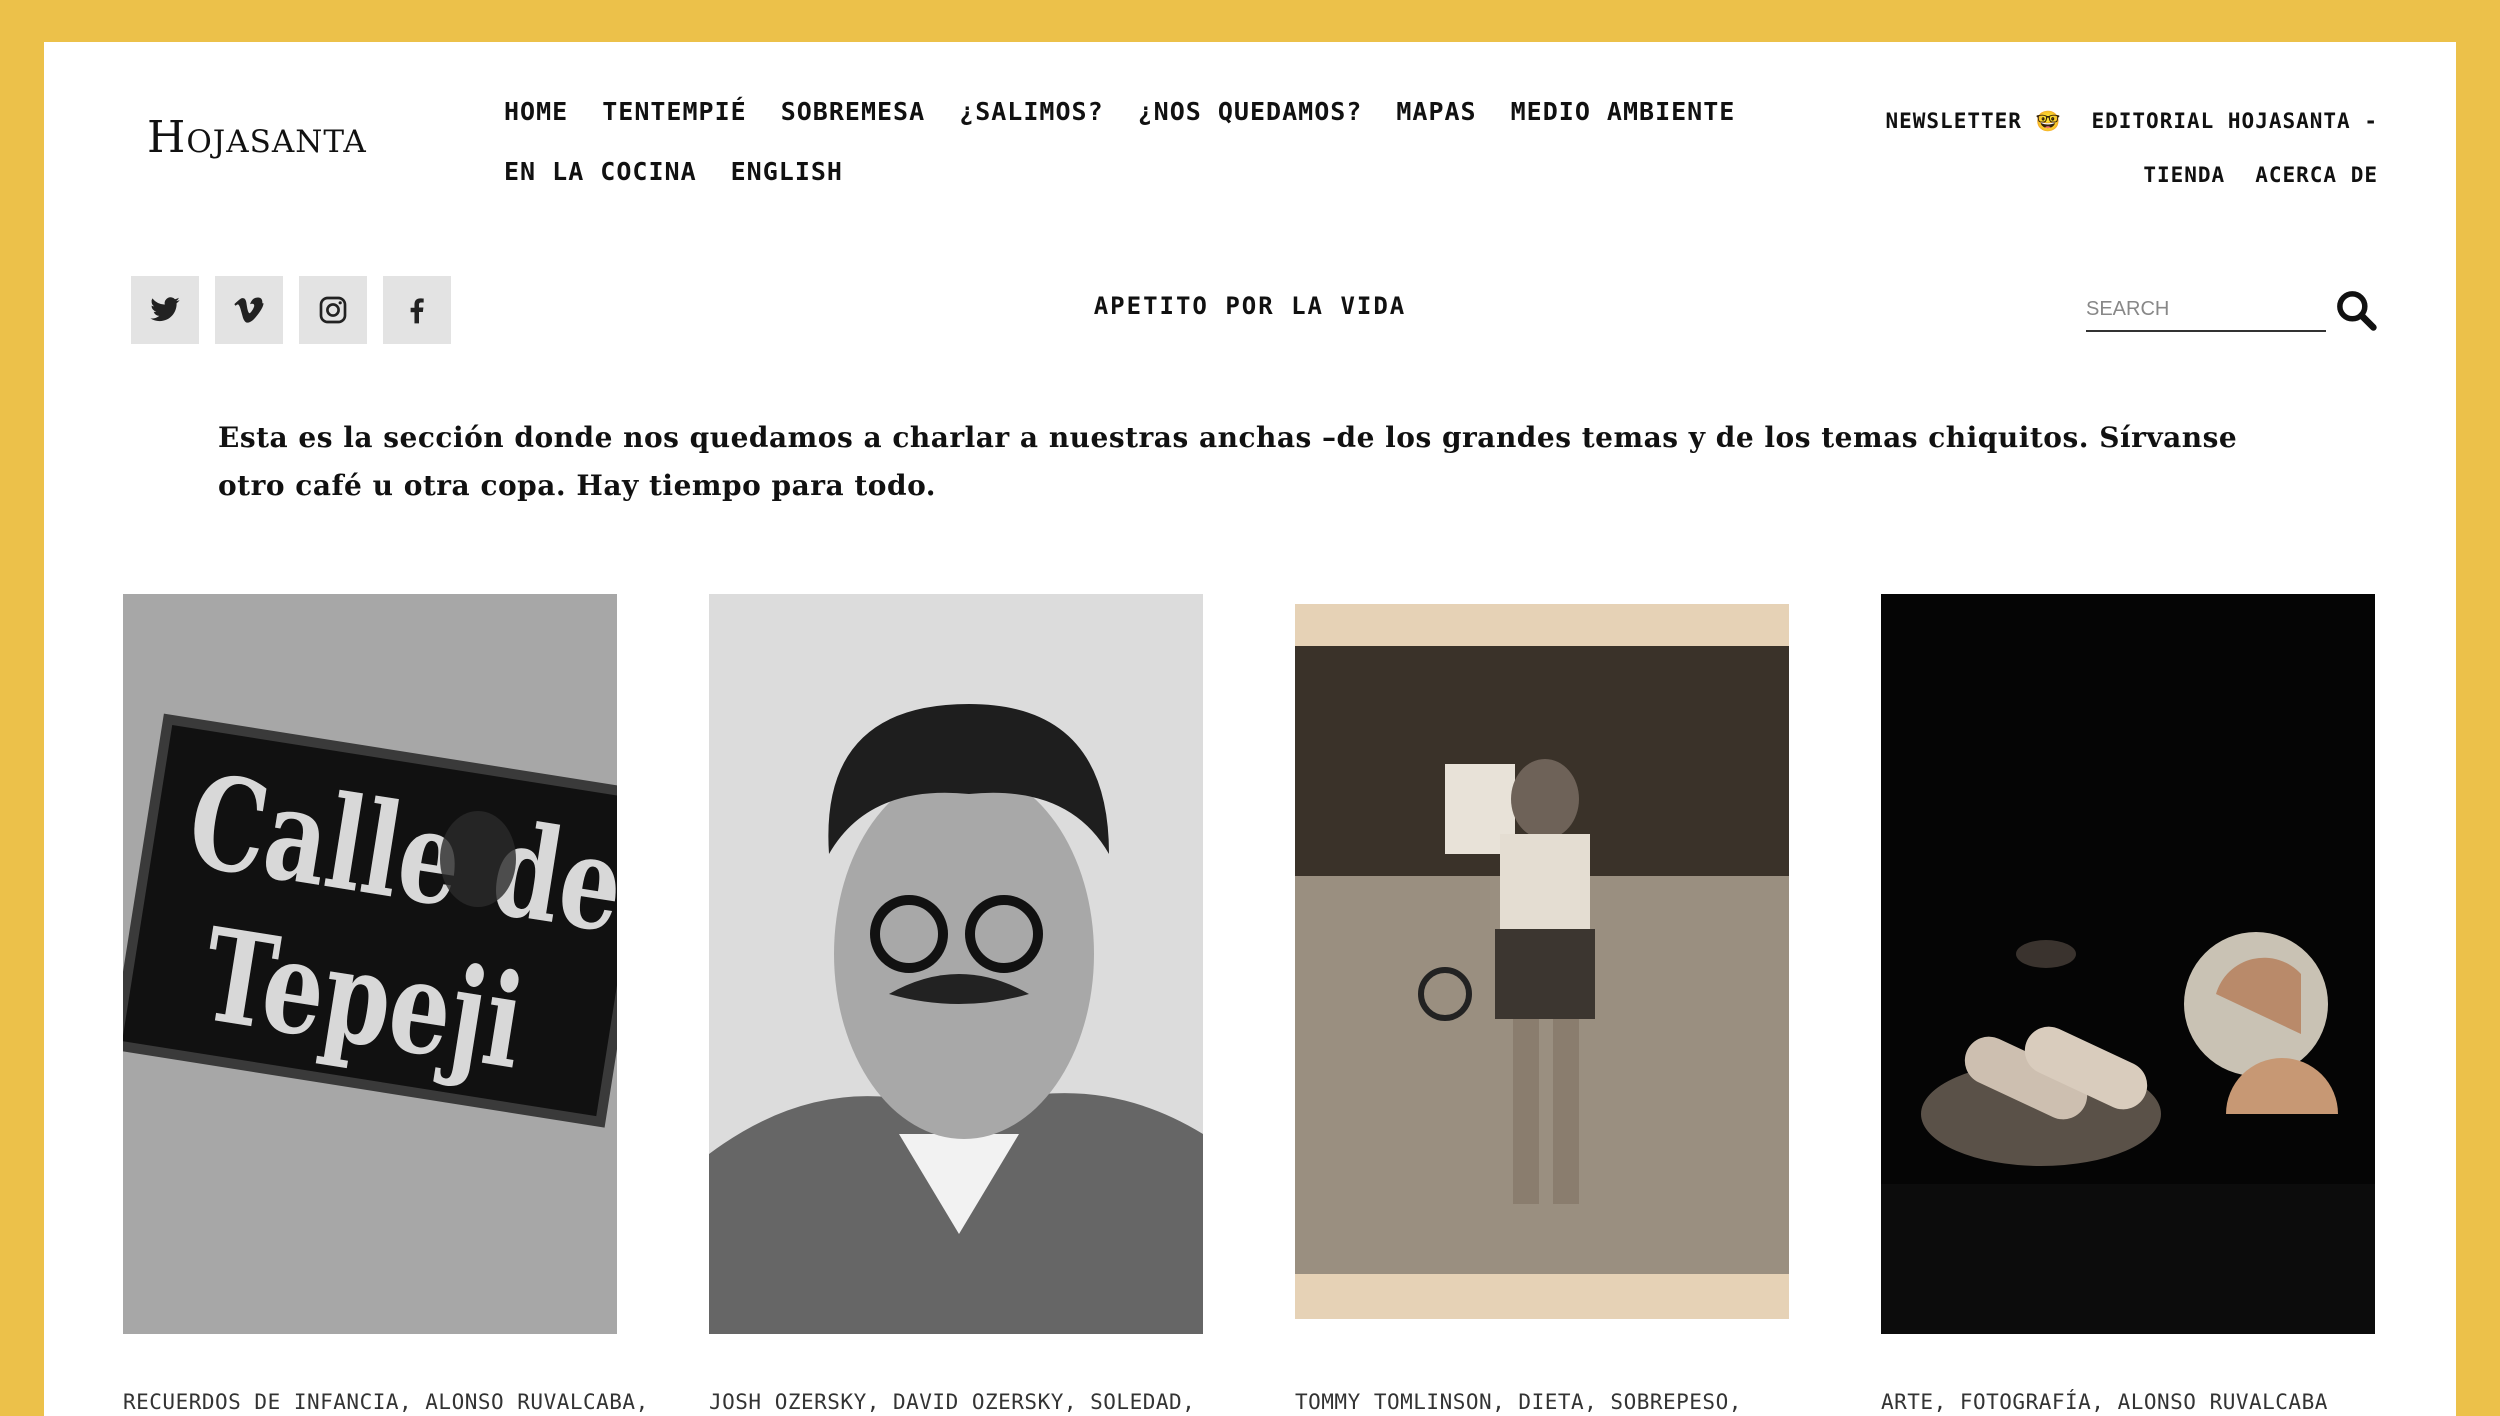 This screenshot has height=1416, width=2500. Describe the element at coordinates (1250, 112) in the screenshot. I see `nav-nos-quedamos: ¿NOS QUEDAMOS?` at that location.